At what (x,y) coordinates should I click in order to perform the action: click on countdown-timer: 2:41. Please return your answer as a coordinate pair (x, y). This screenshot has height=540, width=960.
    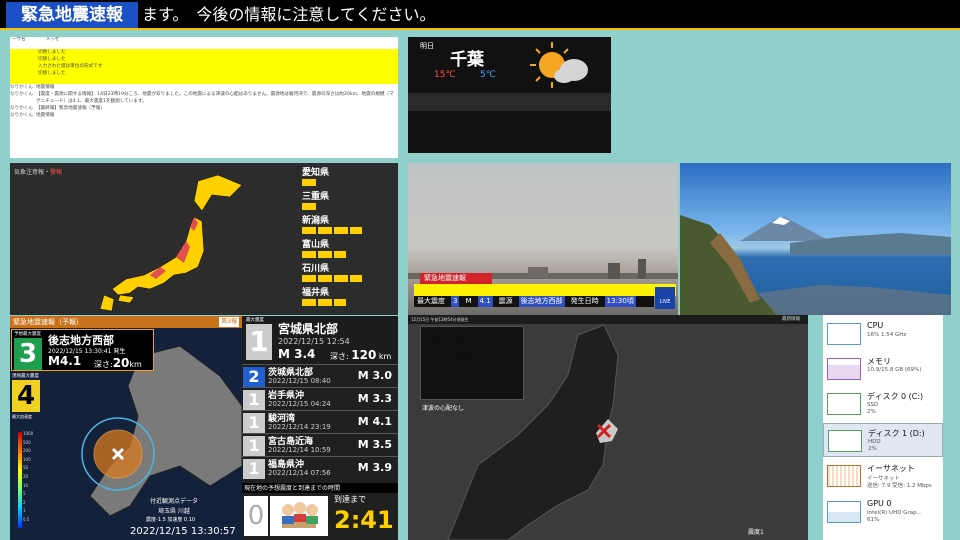
    Looking at the image, I should click on (364, 520).